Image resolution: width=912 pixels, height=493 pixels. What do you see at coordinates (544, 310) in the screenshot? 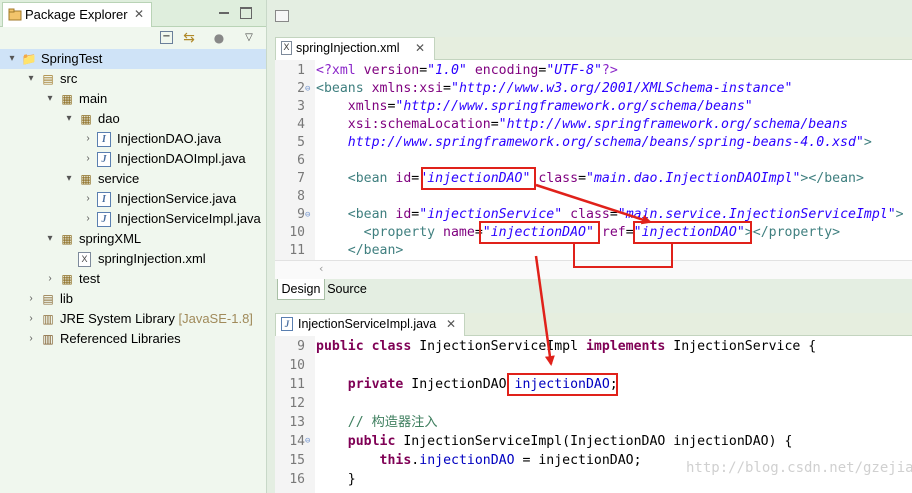
I see `arrow-name-to-field` at bounding box center [544, 310].